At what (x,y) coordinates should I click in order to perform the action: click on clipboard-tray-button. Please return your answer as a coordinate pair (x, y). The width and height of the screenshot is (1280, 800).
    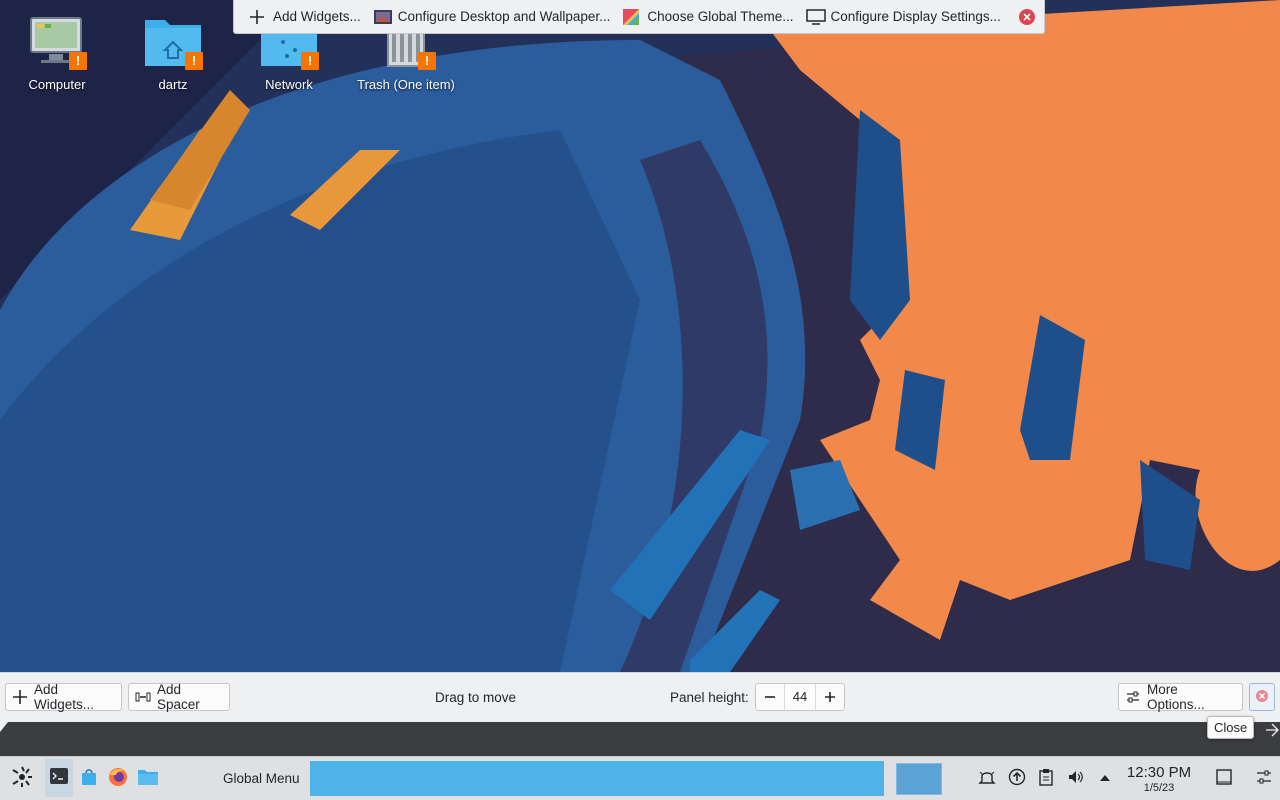
    Looking at the image, I should click on (1046, 779).